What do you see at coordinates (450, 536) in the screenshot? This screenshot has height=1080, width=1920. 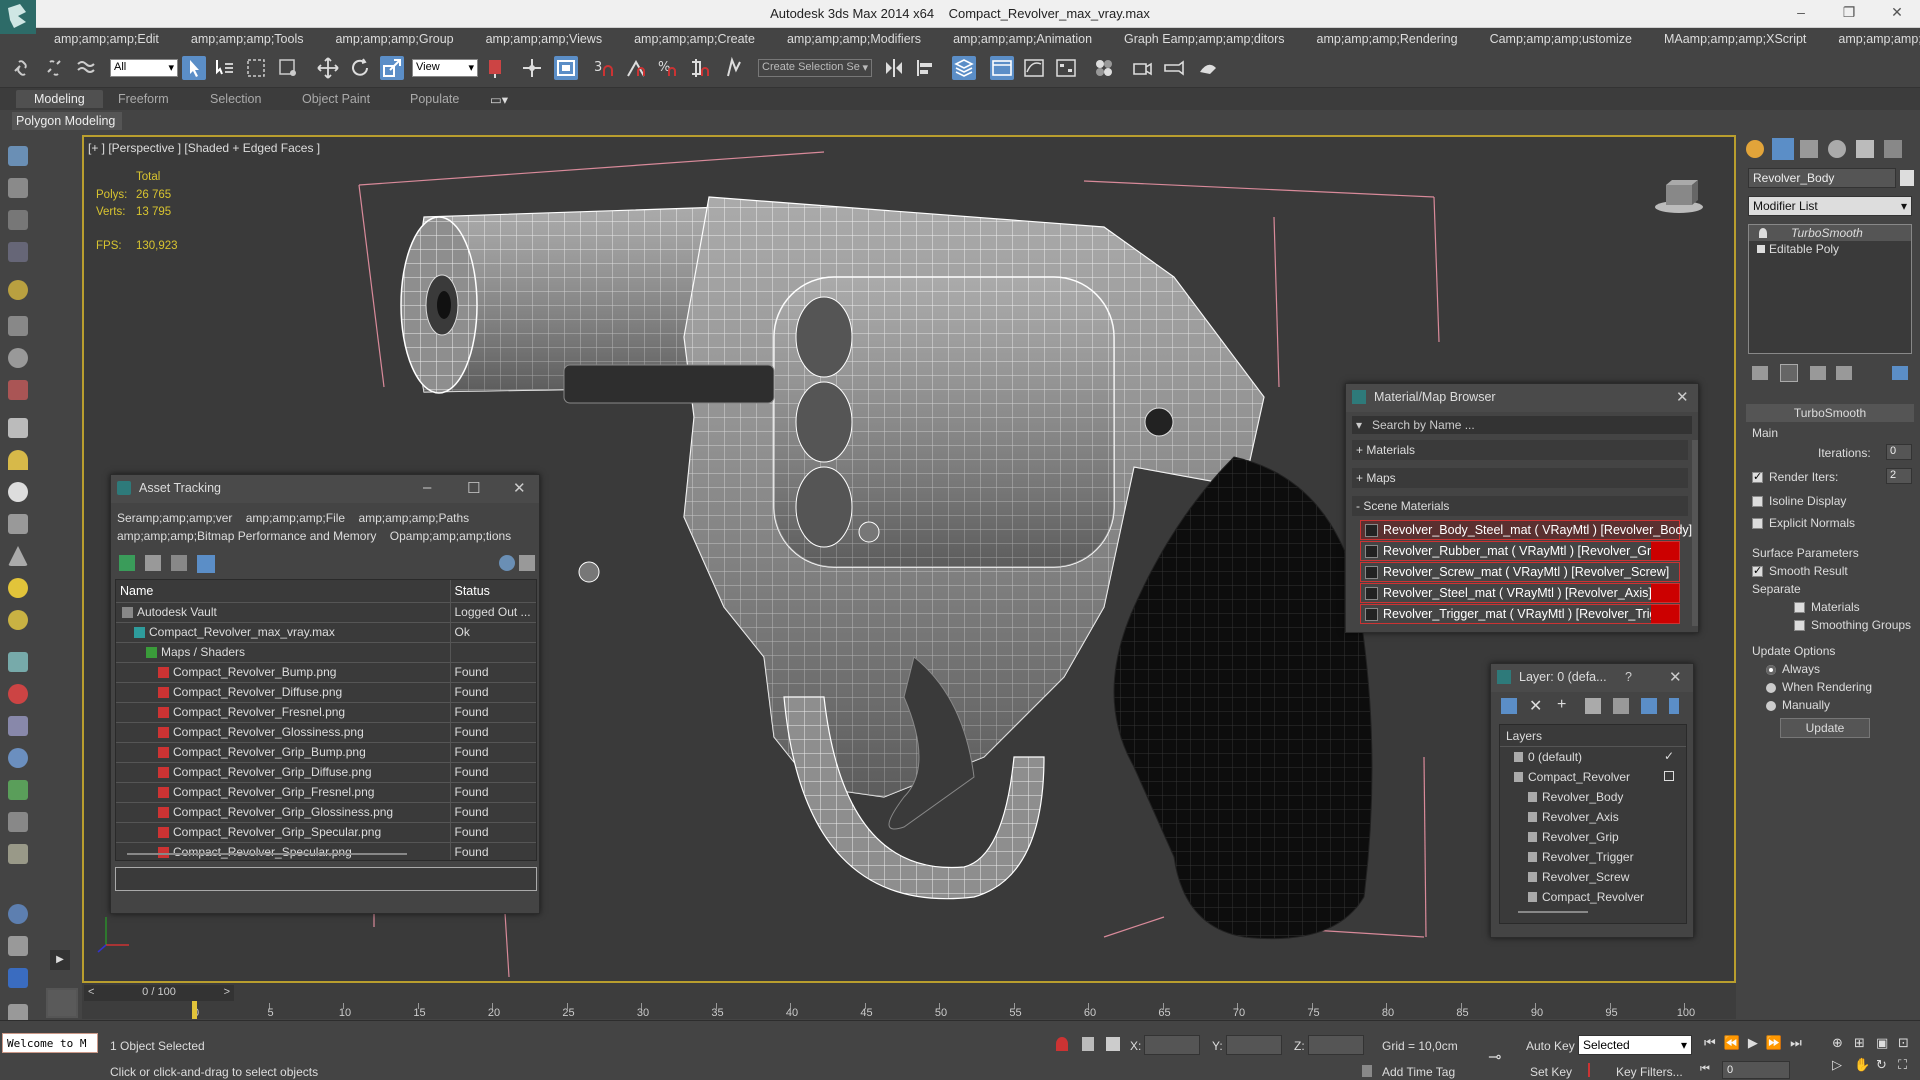 I see `asset-menu-options: Opamp;amp;amp;tions` at bounding box center [450, 536].